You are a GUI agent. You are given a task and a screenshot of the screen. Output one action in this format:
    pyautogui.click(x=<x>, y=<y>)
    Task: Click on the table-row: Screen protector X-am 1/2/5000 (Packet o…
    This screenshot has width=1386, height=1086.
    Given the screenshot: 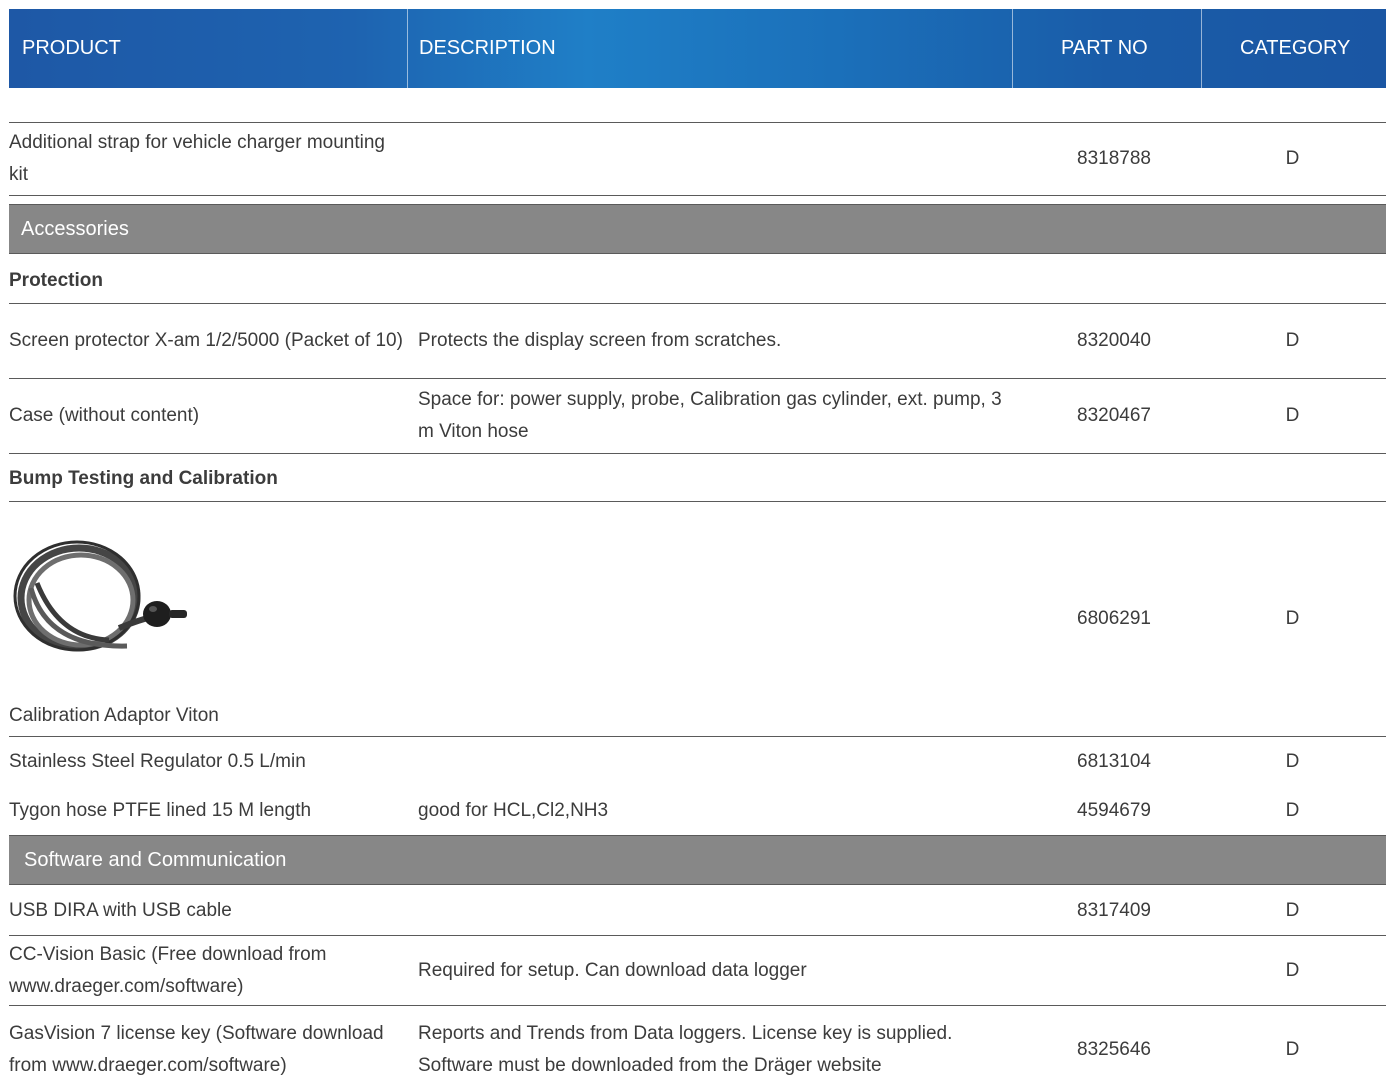 What is the action you would take?
    pyautogui.click(x=697, y=341)
    